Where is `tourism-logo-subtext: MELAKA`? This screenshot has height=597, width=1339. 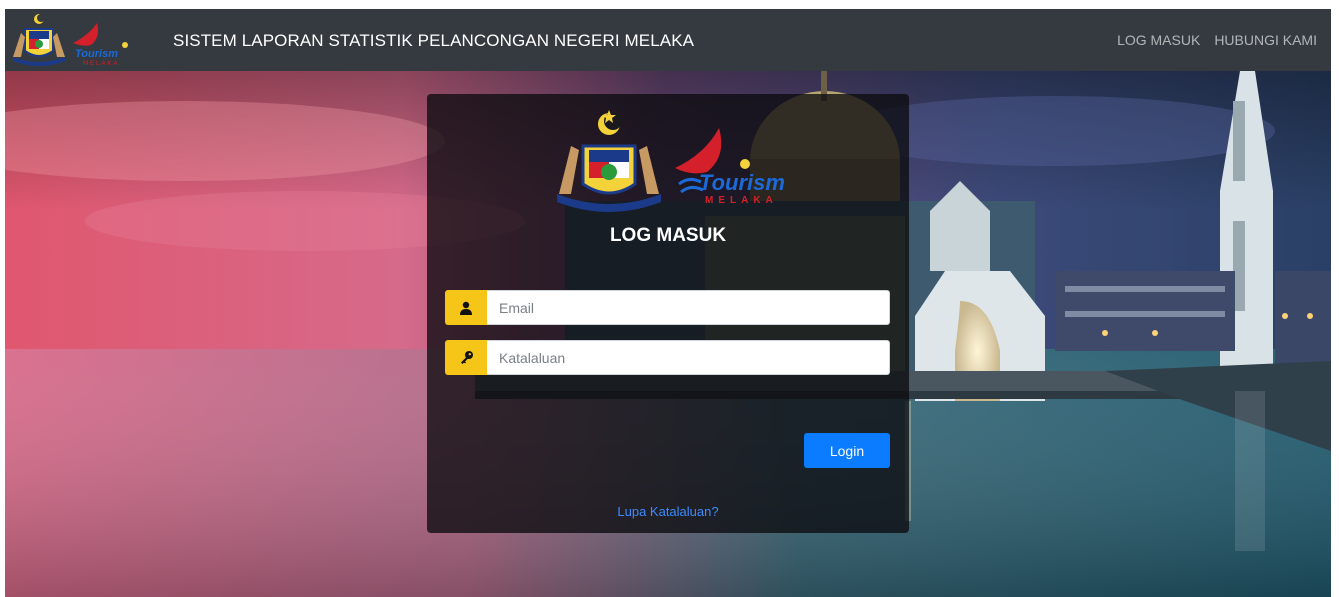 tourism-logo-subtext: MELAKA is located at coordinates (741, 200).